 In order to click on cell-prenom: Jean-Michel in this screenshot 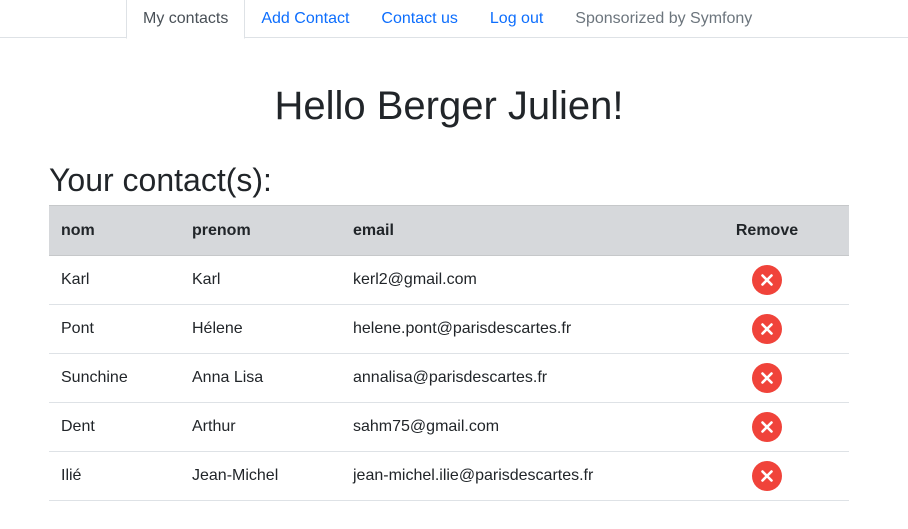, I will do `click(260, 476)`.